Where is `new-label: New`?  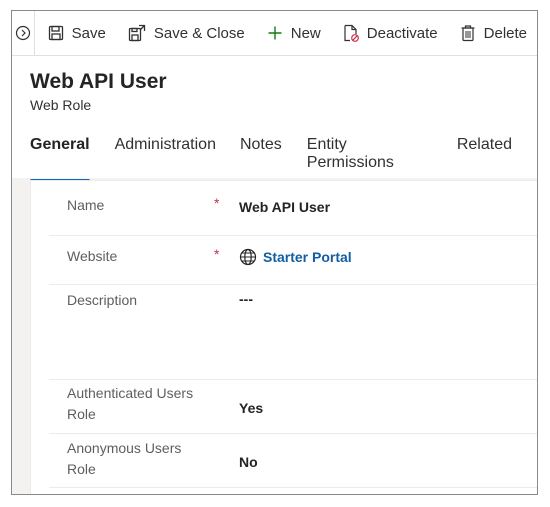
new-label: New is located at coordinates (305, 33).